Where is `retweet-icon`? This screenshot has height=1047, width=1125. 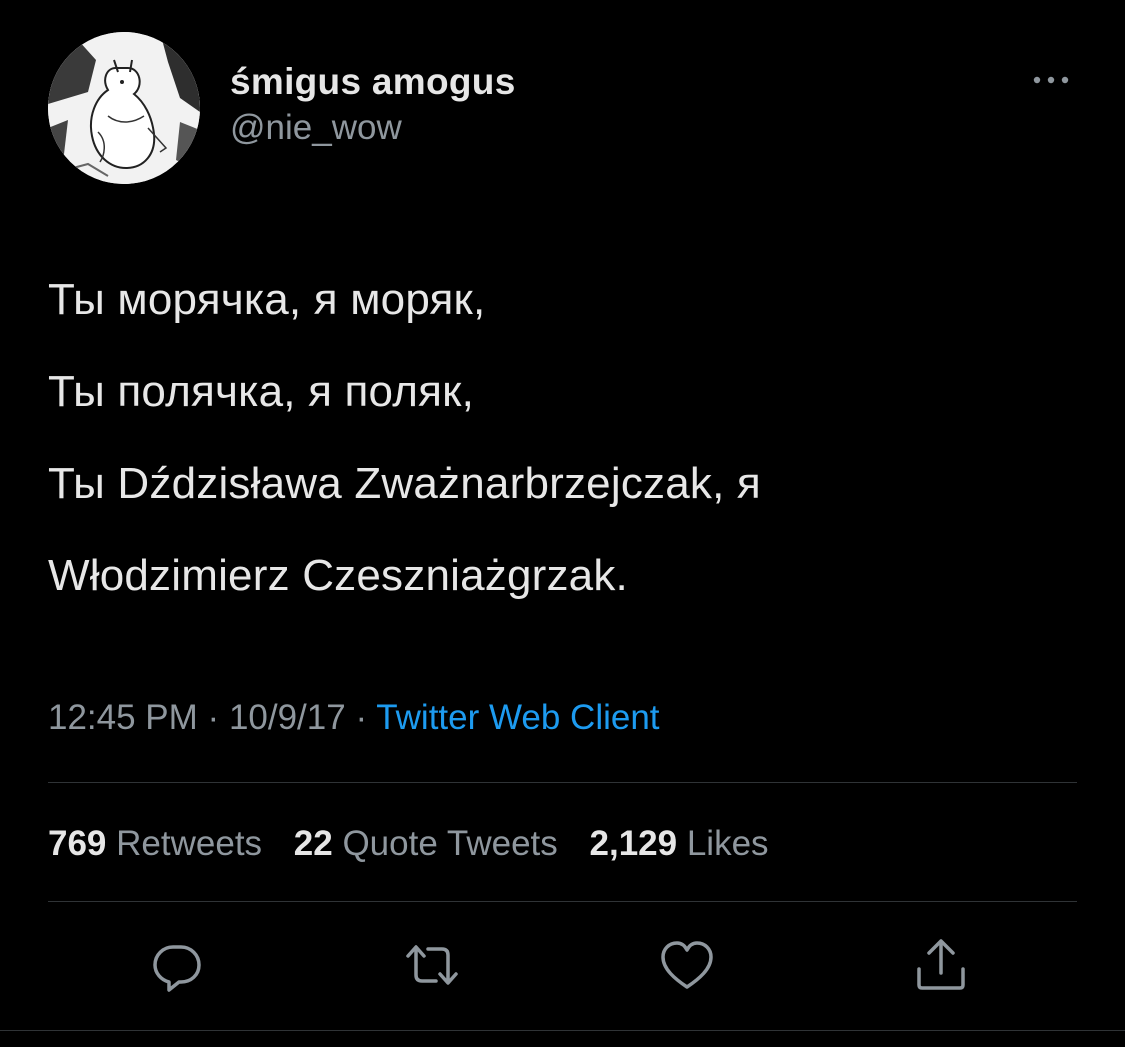 retweet-icon is located at coordinates (432, 965).